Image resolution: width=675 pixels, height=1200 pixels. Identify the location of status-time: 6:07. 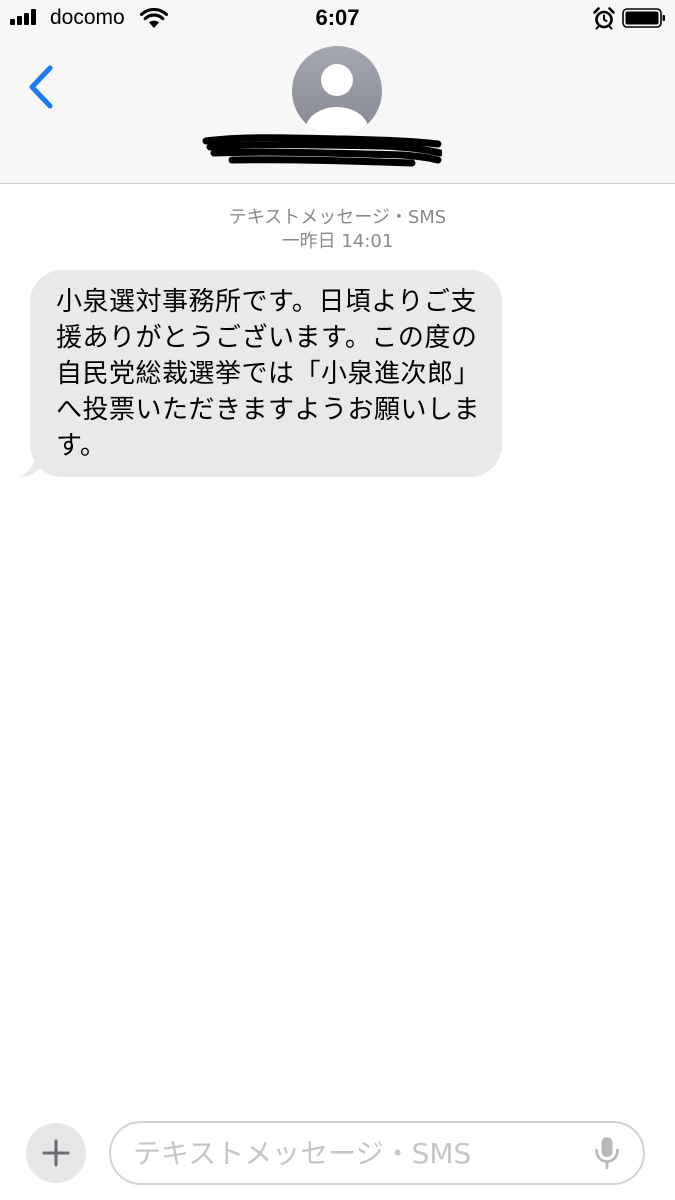
(337, 17).